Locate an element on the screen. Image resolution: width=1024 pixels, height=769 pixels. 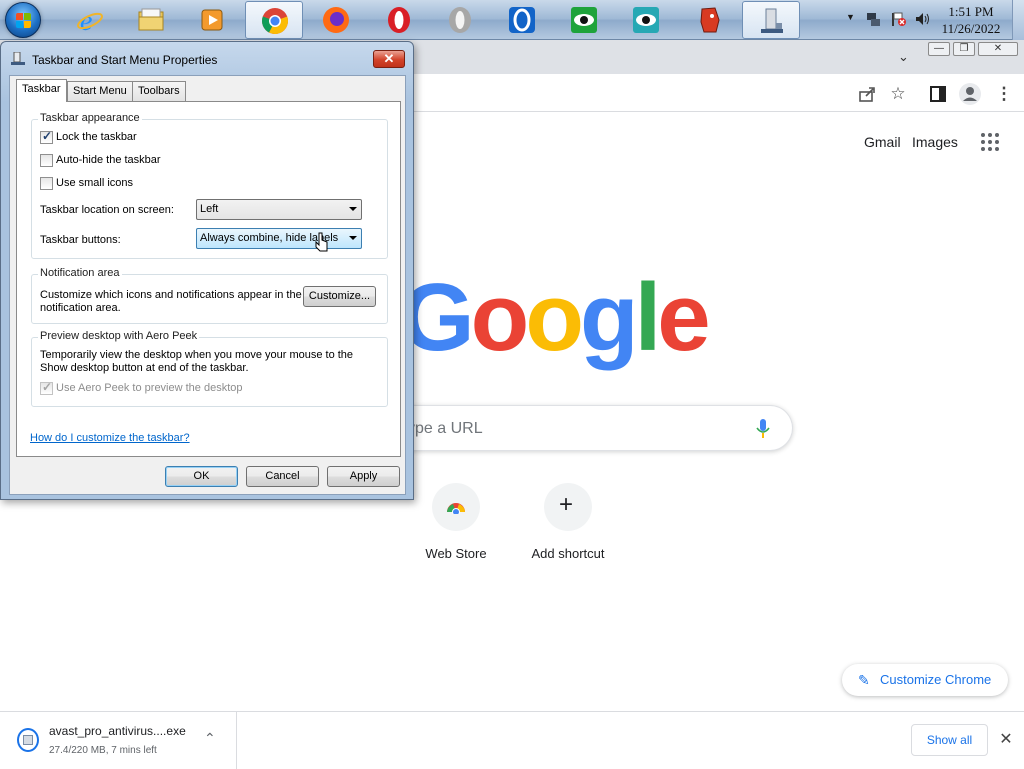
cancel-button: Cancel is located at coordinates (282, 476).